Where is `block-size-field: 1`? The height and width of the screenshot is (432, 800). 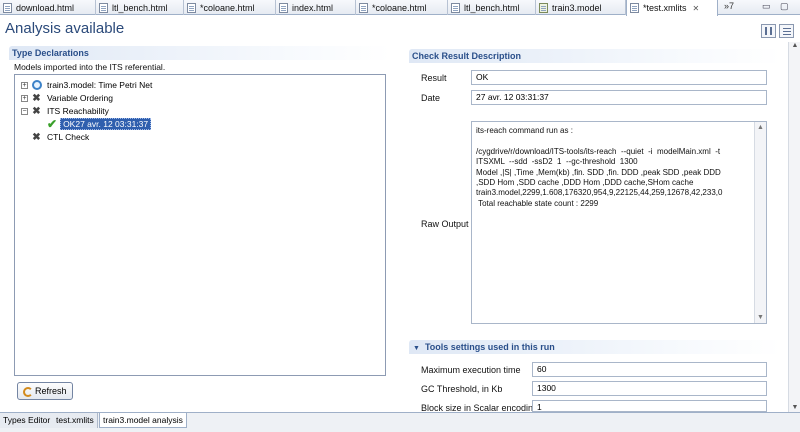 block-size-field: 1 is located at coordinates (649, 406).